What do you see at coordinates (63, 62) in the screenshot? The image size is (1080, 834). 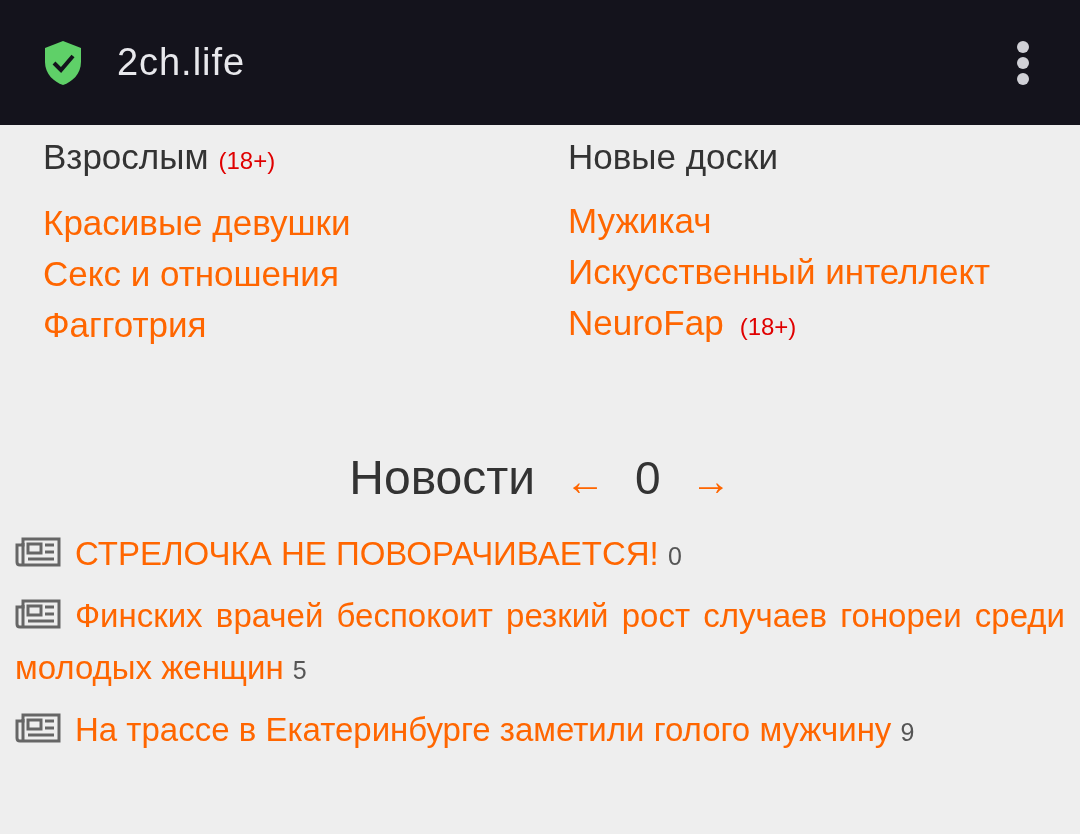 I see `shield-check-icon` at bounding box center [63, 62].